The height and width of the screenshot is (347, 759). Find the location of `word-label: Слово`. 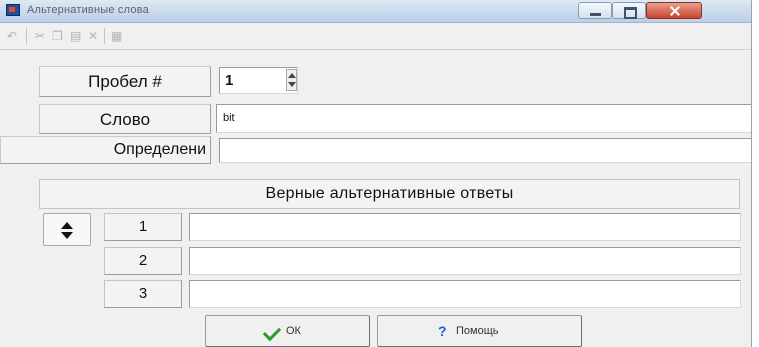

word-label: Слово is located at coordinates (125, 119).